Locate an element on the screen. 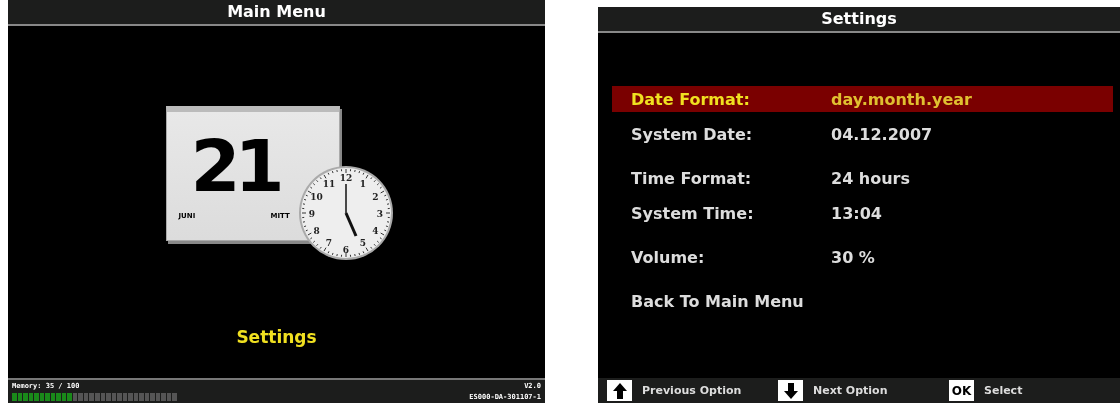 This screenshot has height=403, width=1120. menu-option: Date Format: day.month.year is located at coordinates (862, 99).